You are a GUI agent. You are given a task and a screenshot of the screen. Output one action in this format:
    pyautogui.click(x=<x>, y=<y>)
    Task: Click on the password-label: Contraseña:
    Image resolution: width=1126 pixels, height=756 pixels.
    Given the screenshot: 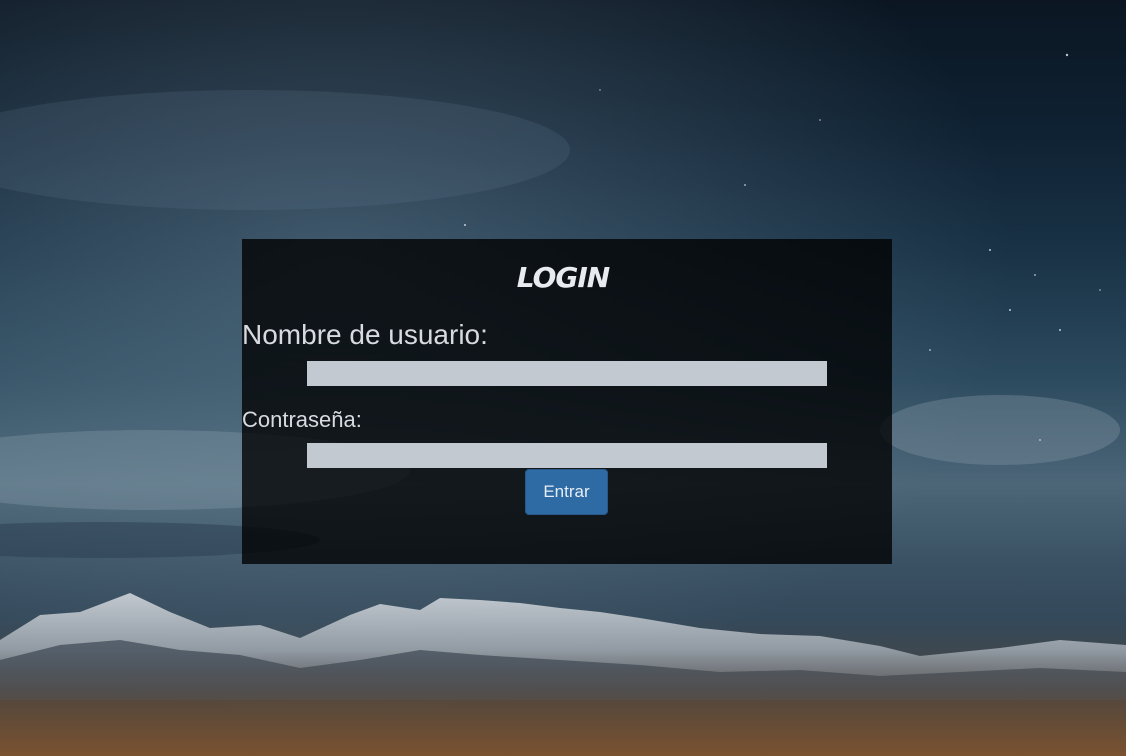 What is the action you would take?
    pyautogui.click(x=302, y=419)
    